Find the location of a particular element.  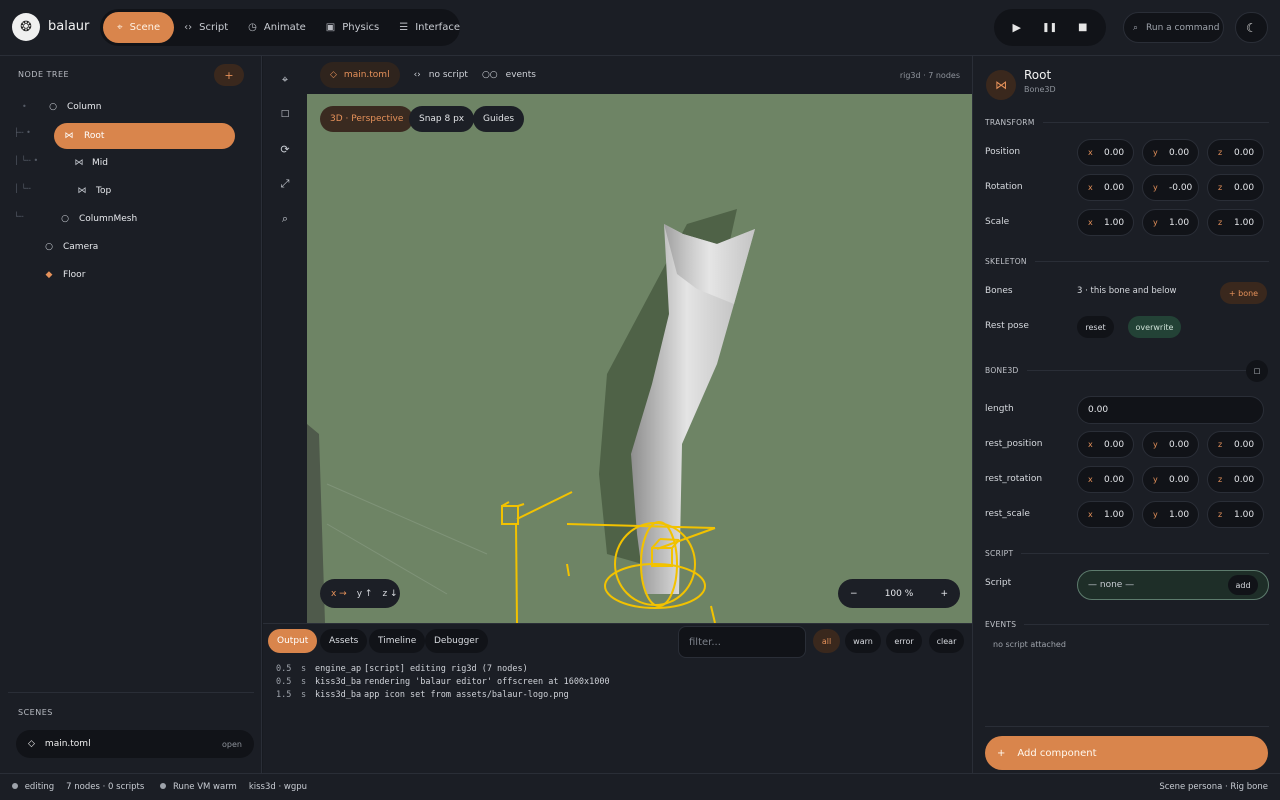

play-icon: ▶ is located at coordinates (1016, 27).